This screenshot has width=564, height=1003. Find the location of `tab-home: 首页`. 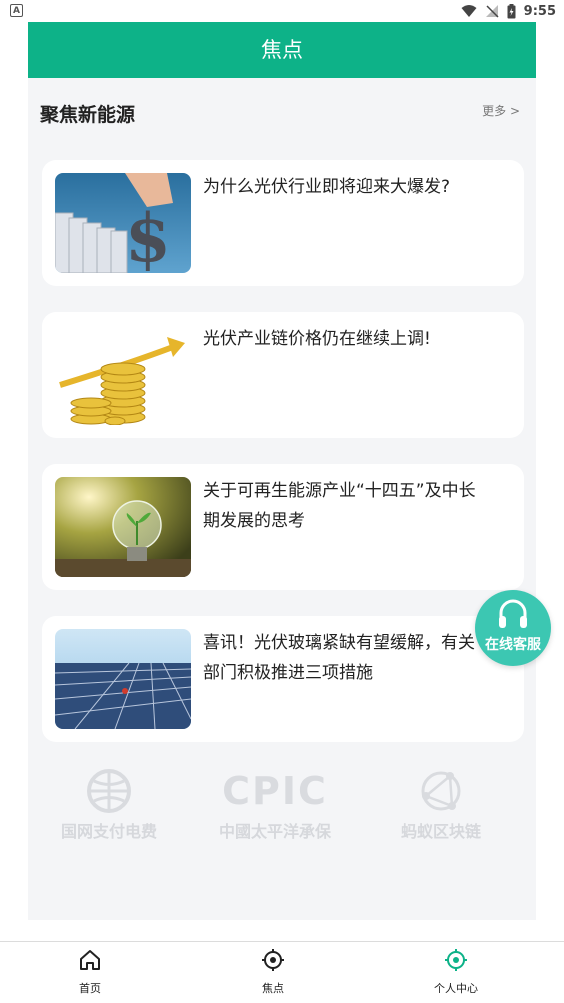

tab-home: 首页 is located at coordinates (90, 972).